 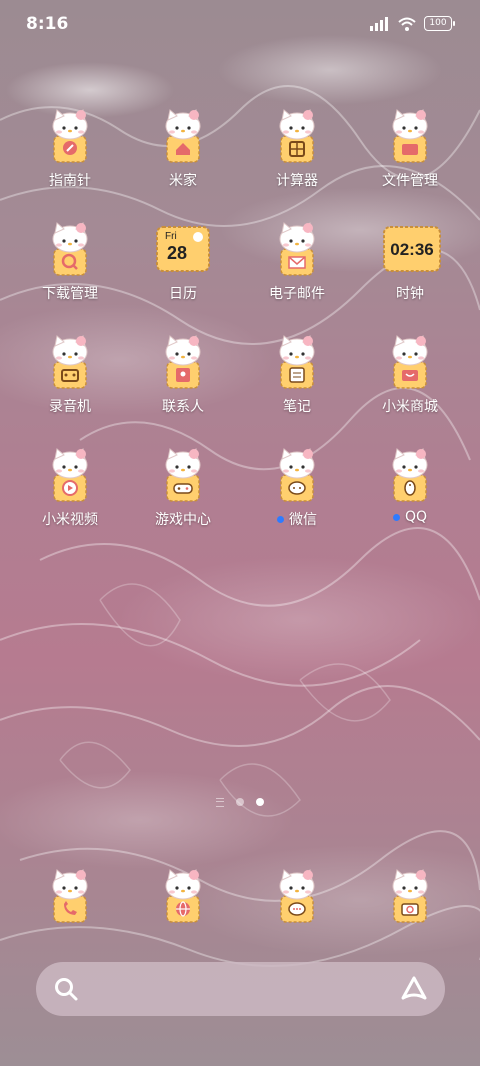 I want to click on app-calendar: Fri 28 日历, so click(x=183, y=262).